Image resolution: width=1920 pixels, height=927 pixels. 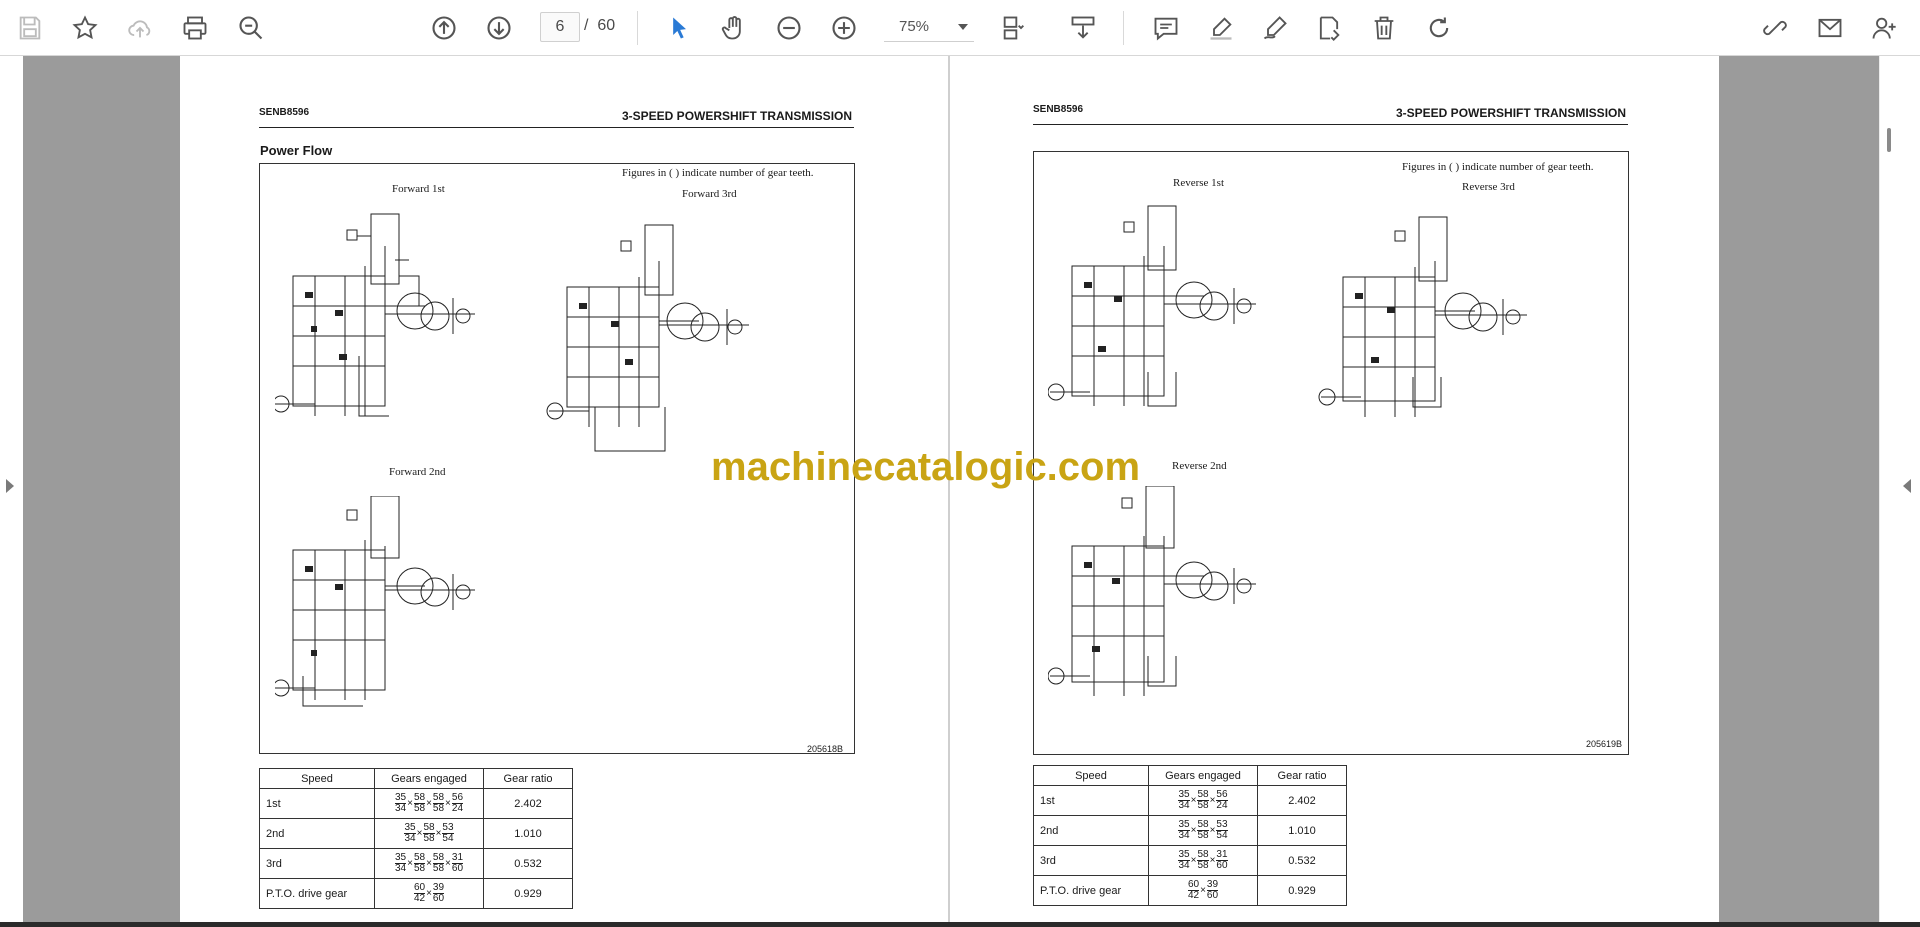 What do you see at coordinates (417, 472) in the screenshot?
I see `diagram-label: Forward 2nd` at bounding box center [417, 472].